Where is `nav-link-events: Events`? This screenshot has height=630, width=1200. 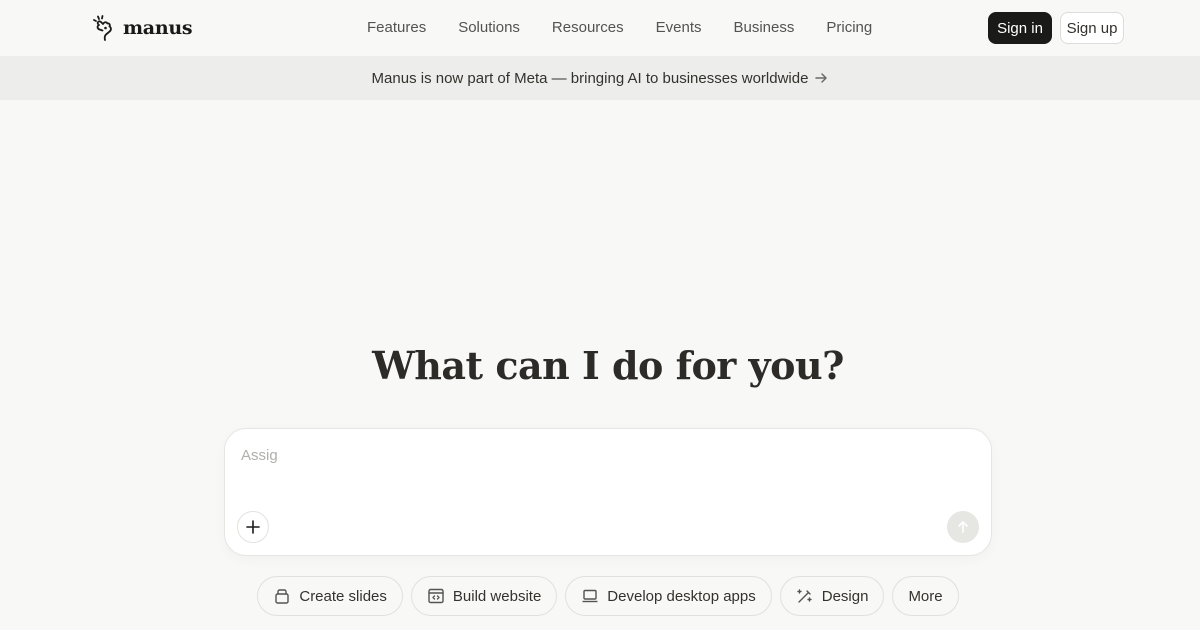
nav-link-events: Events is located at coordinates (679, 28).